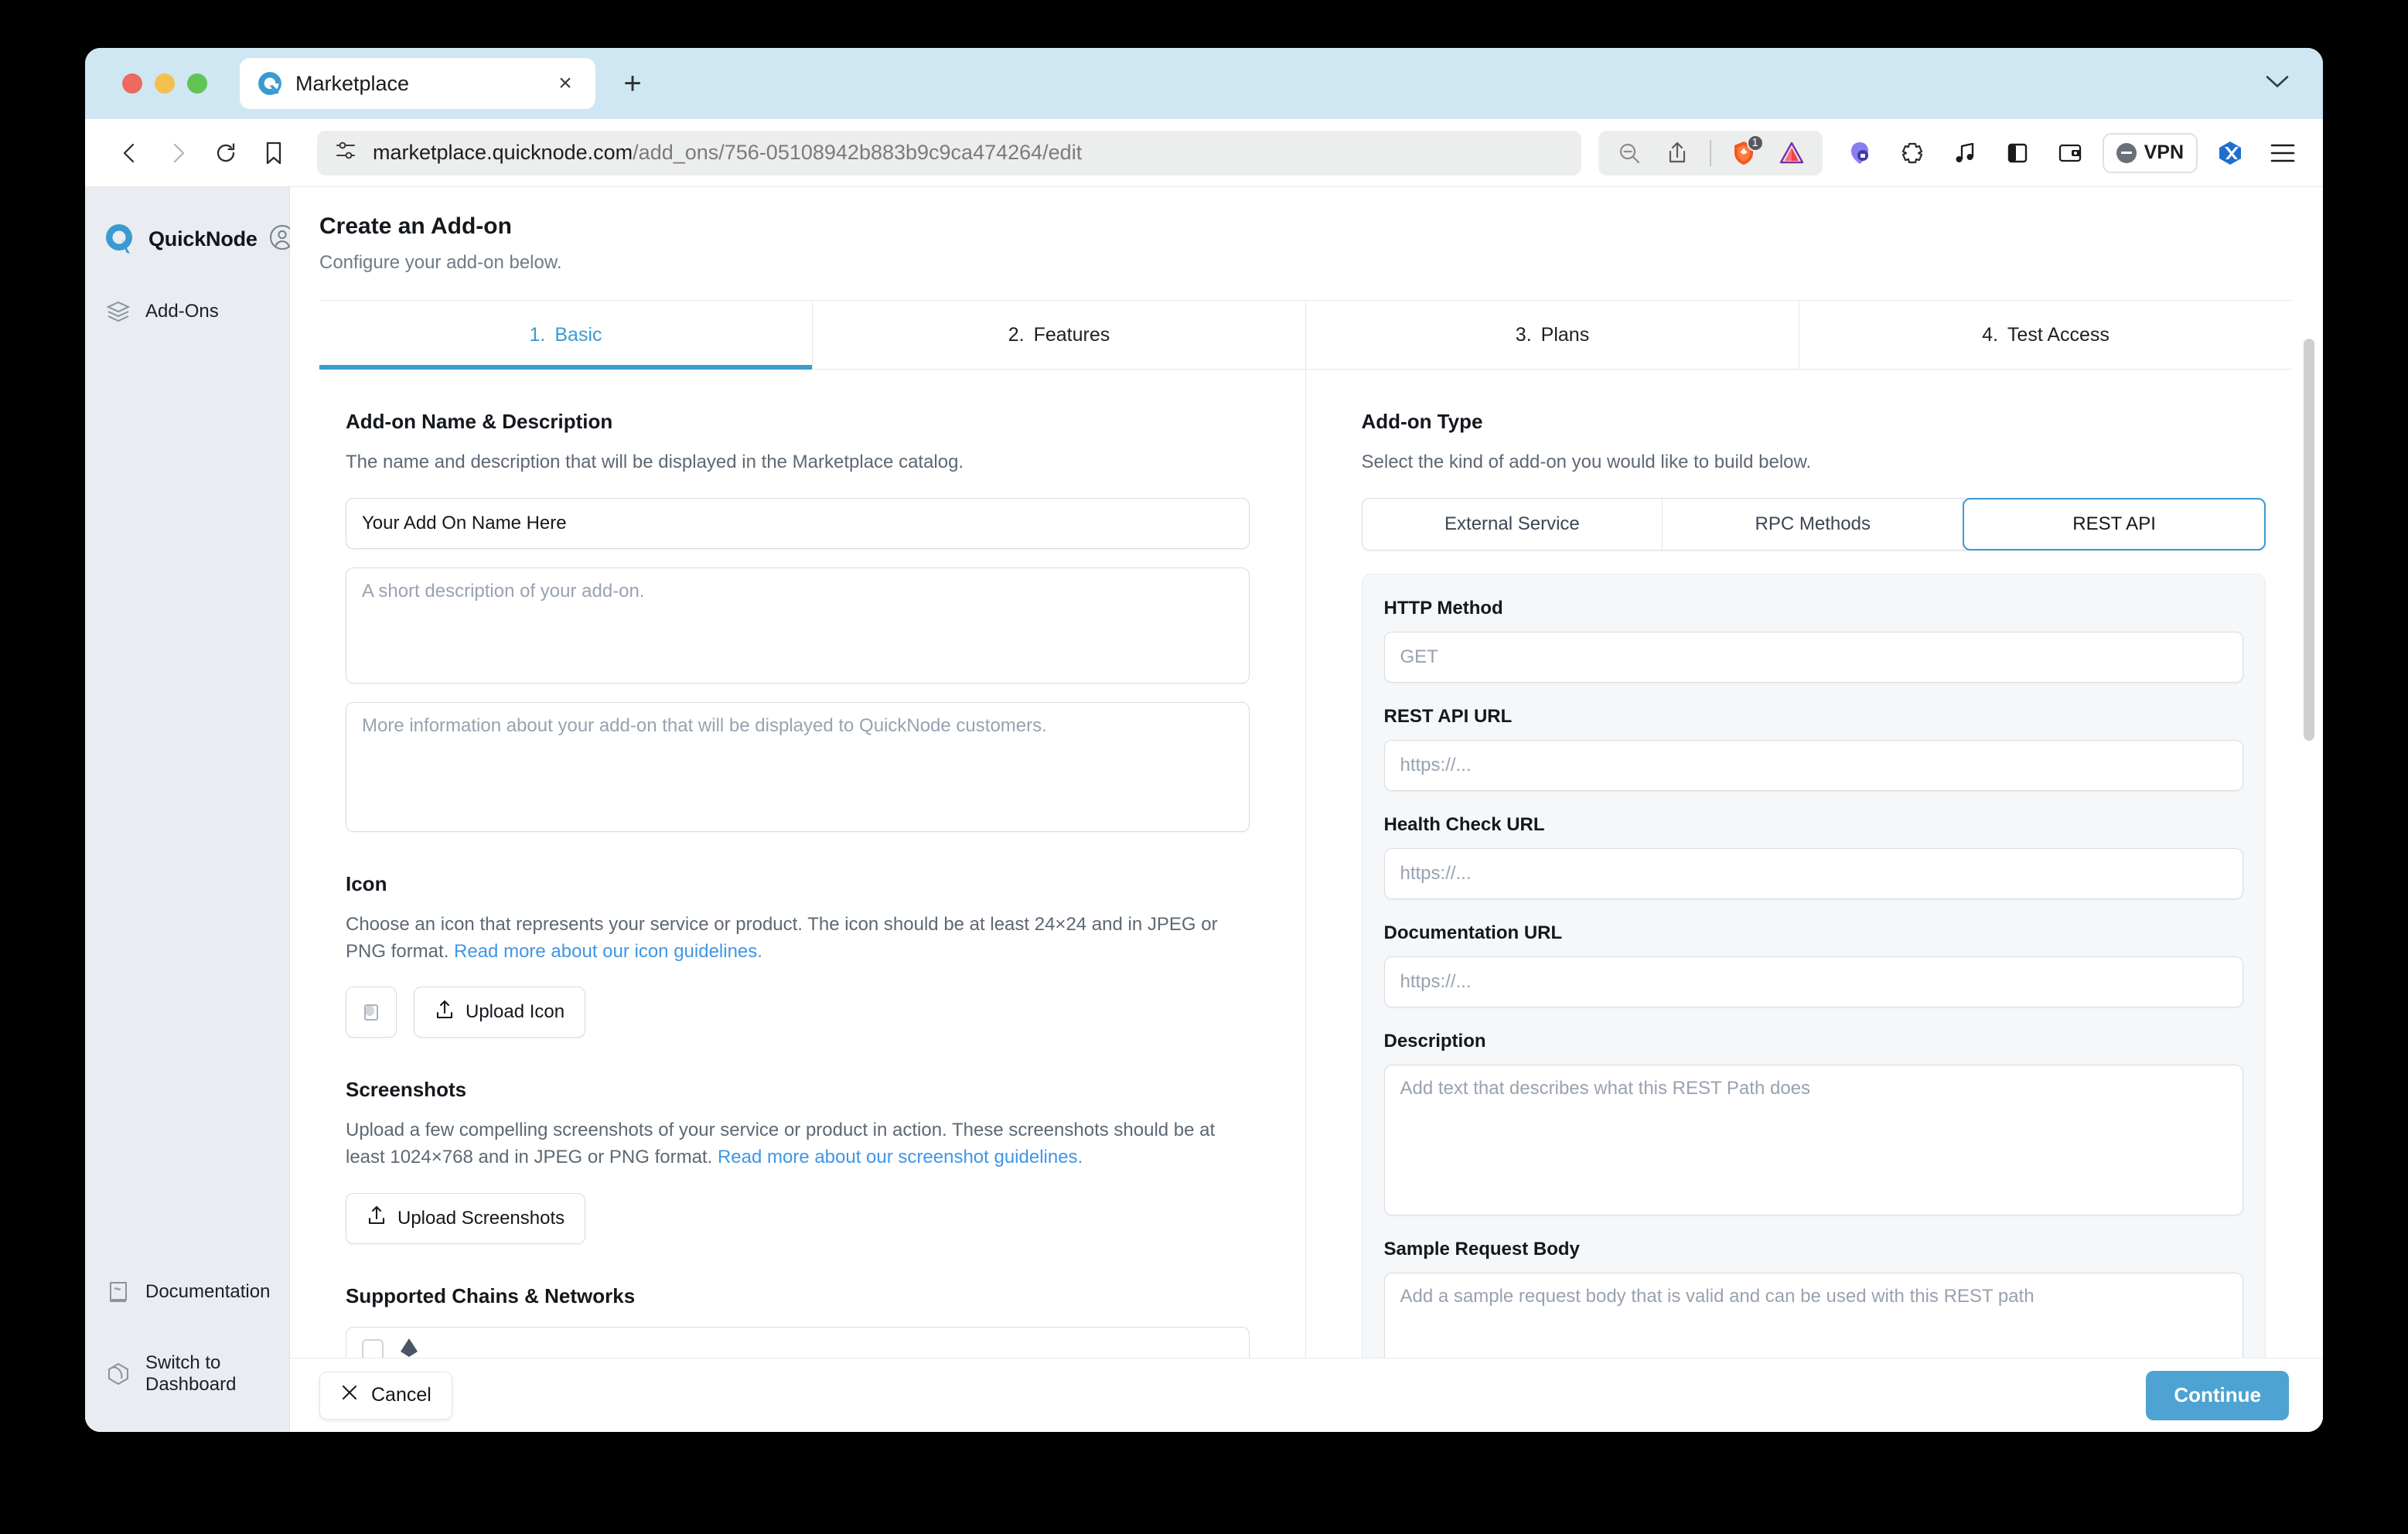 The height and width of the screenshot is (1534, 2408). Describe the element at coordinates (406, 1090) in the screenshot. I see `screenshots-section-title: Screenshots` at that location.